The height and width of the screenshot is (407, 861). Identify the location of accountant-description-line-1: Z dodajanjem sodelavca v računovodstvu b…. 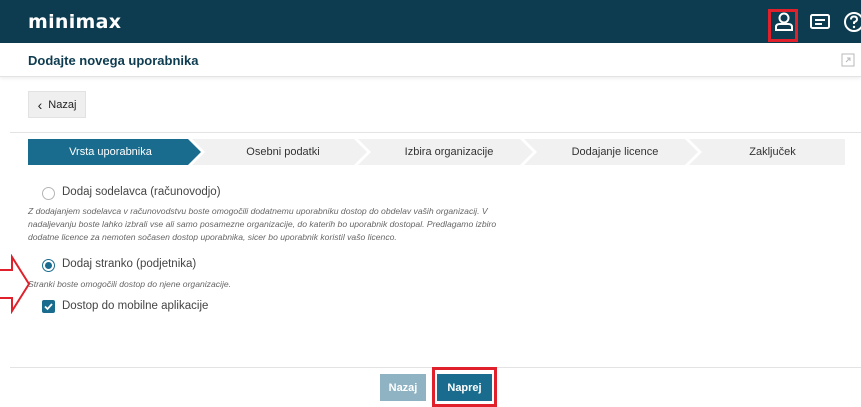
(258, 211).